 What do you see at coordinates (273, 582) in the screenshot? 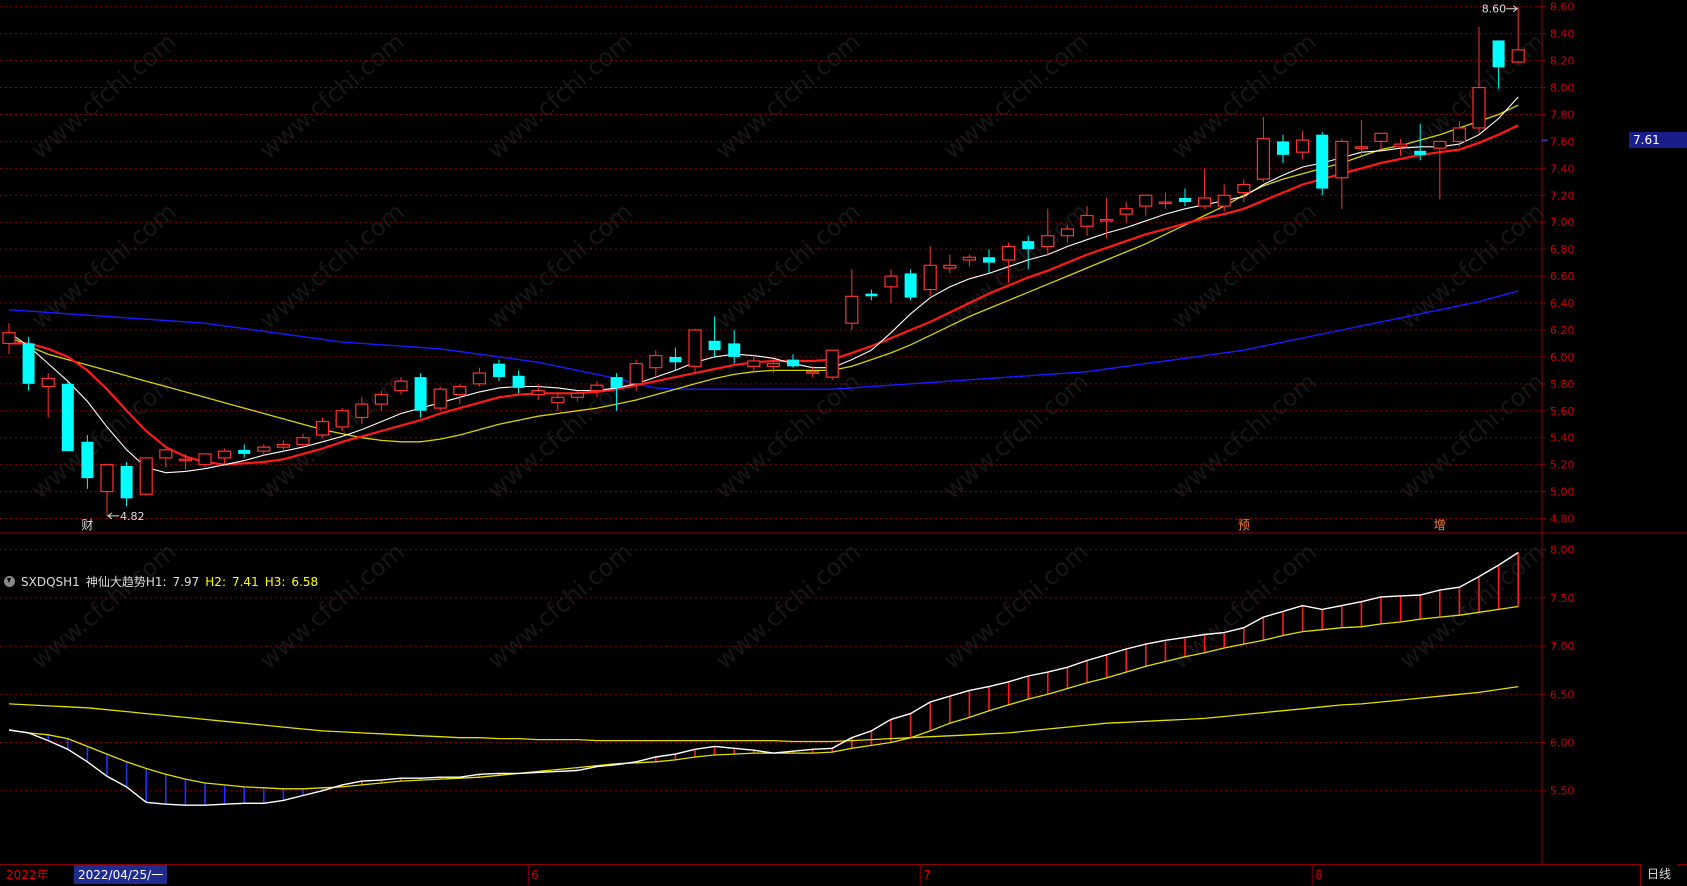
I see `h3-key: H3` at bounding box center [273, 582].